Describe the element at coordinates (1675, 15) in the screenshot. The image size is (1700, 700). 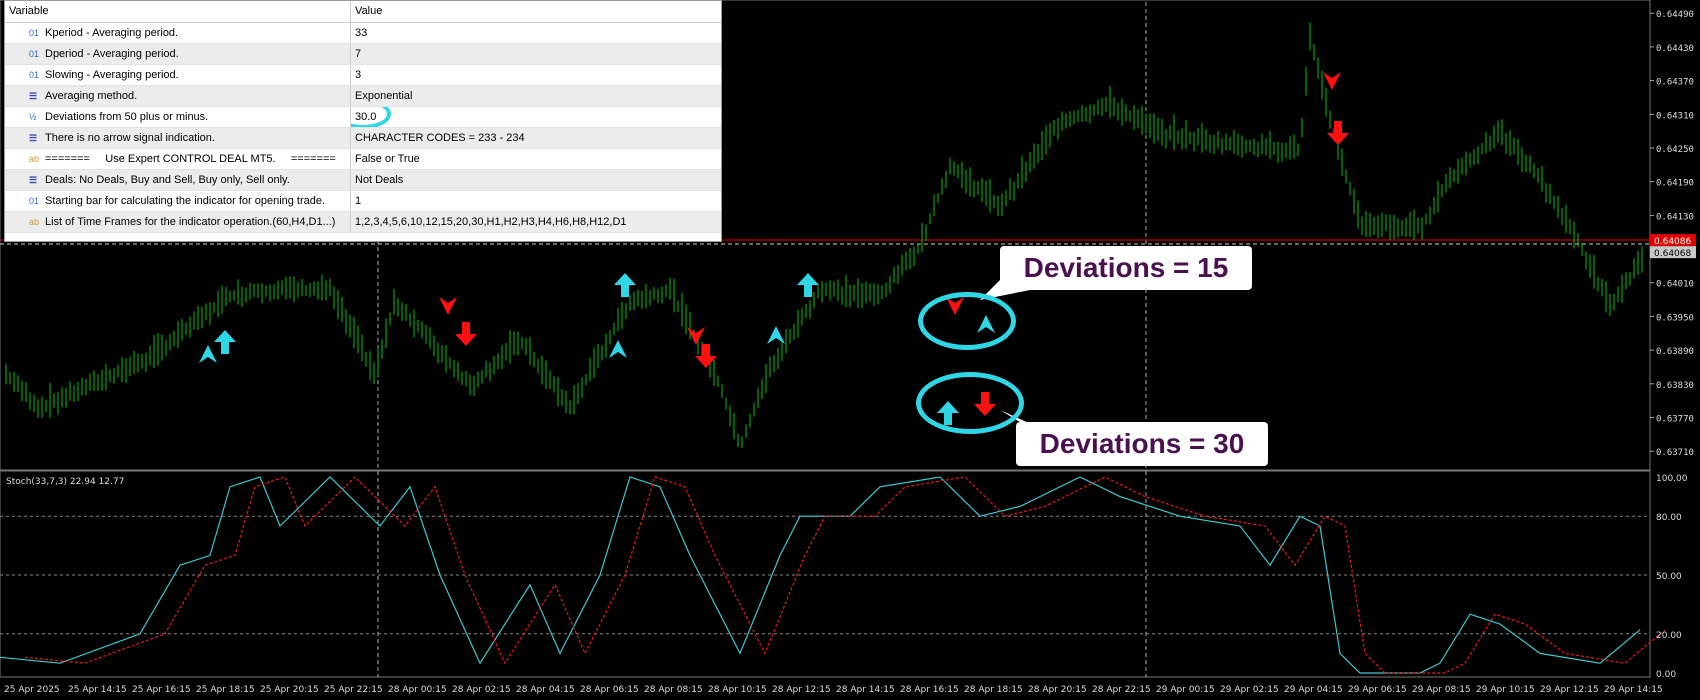
I see `price-tick-label: 0.64490` at that location.